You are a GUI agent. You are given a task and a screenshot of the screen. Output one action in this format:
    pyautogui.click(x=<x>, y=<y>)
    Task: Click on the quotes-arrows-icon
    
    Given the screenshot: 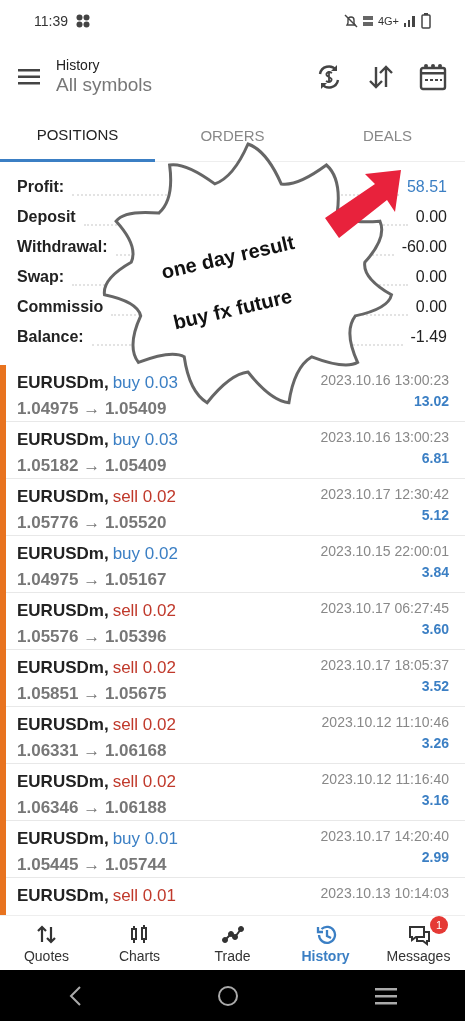 What is the action you would take?
    pyautogui.click(x=46, y=934)
    